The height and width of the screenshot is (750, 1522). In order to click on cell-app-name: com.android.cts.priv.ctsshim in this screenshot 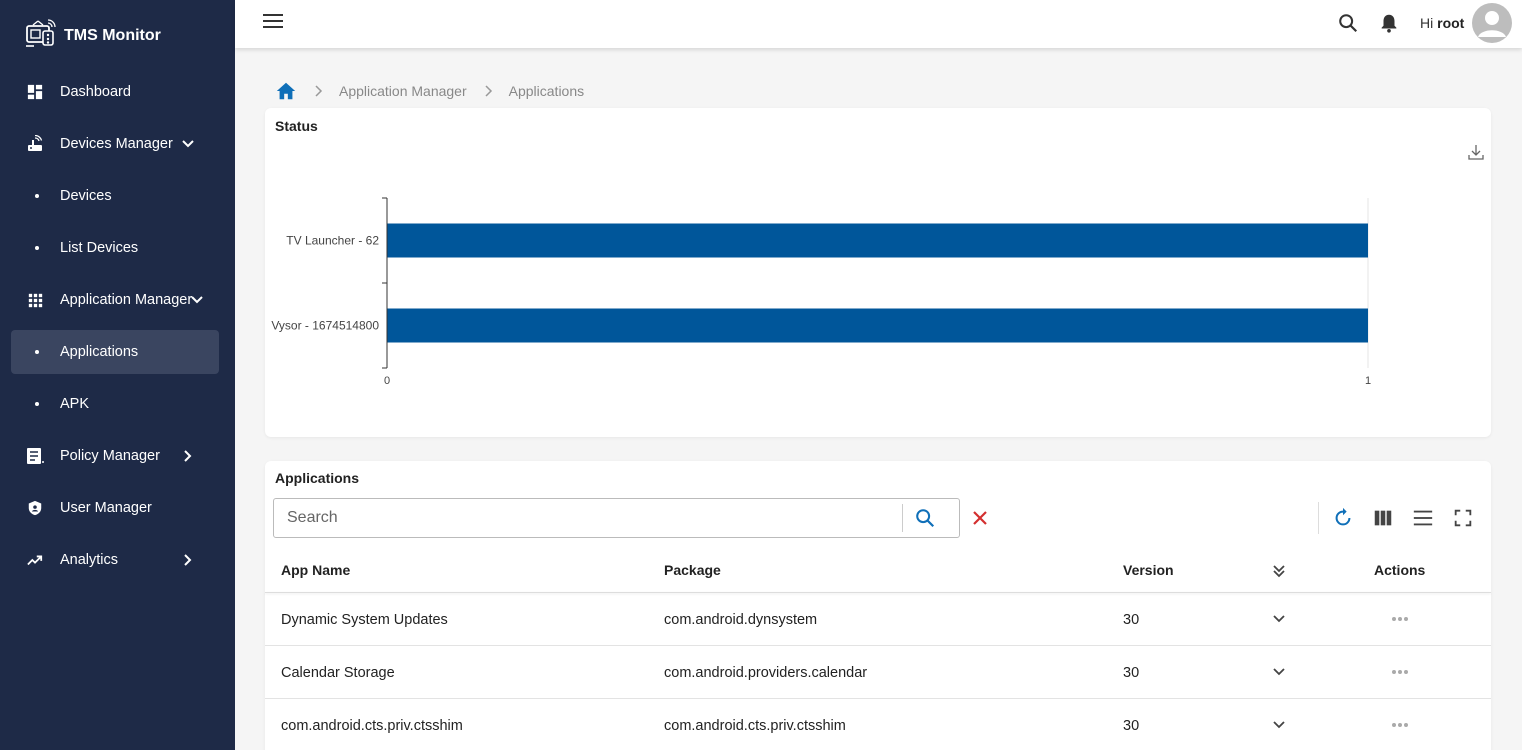, I will do `click(372, 726)`.